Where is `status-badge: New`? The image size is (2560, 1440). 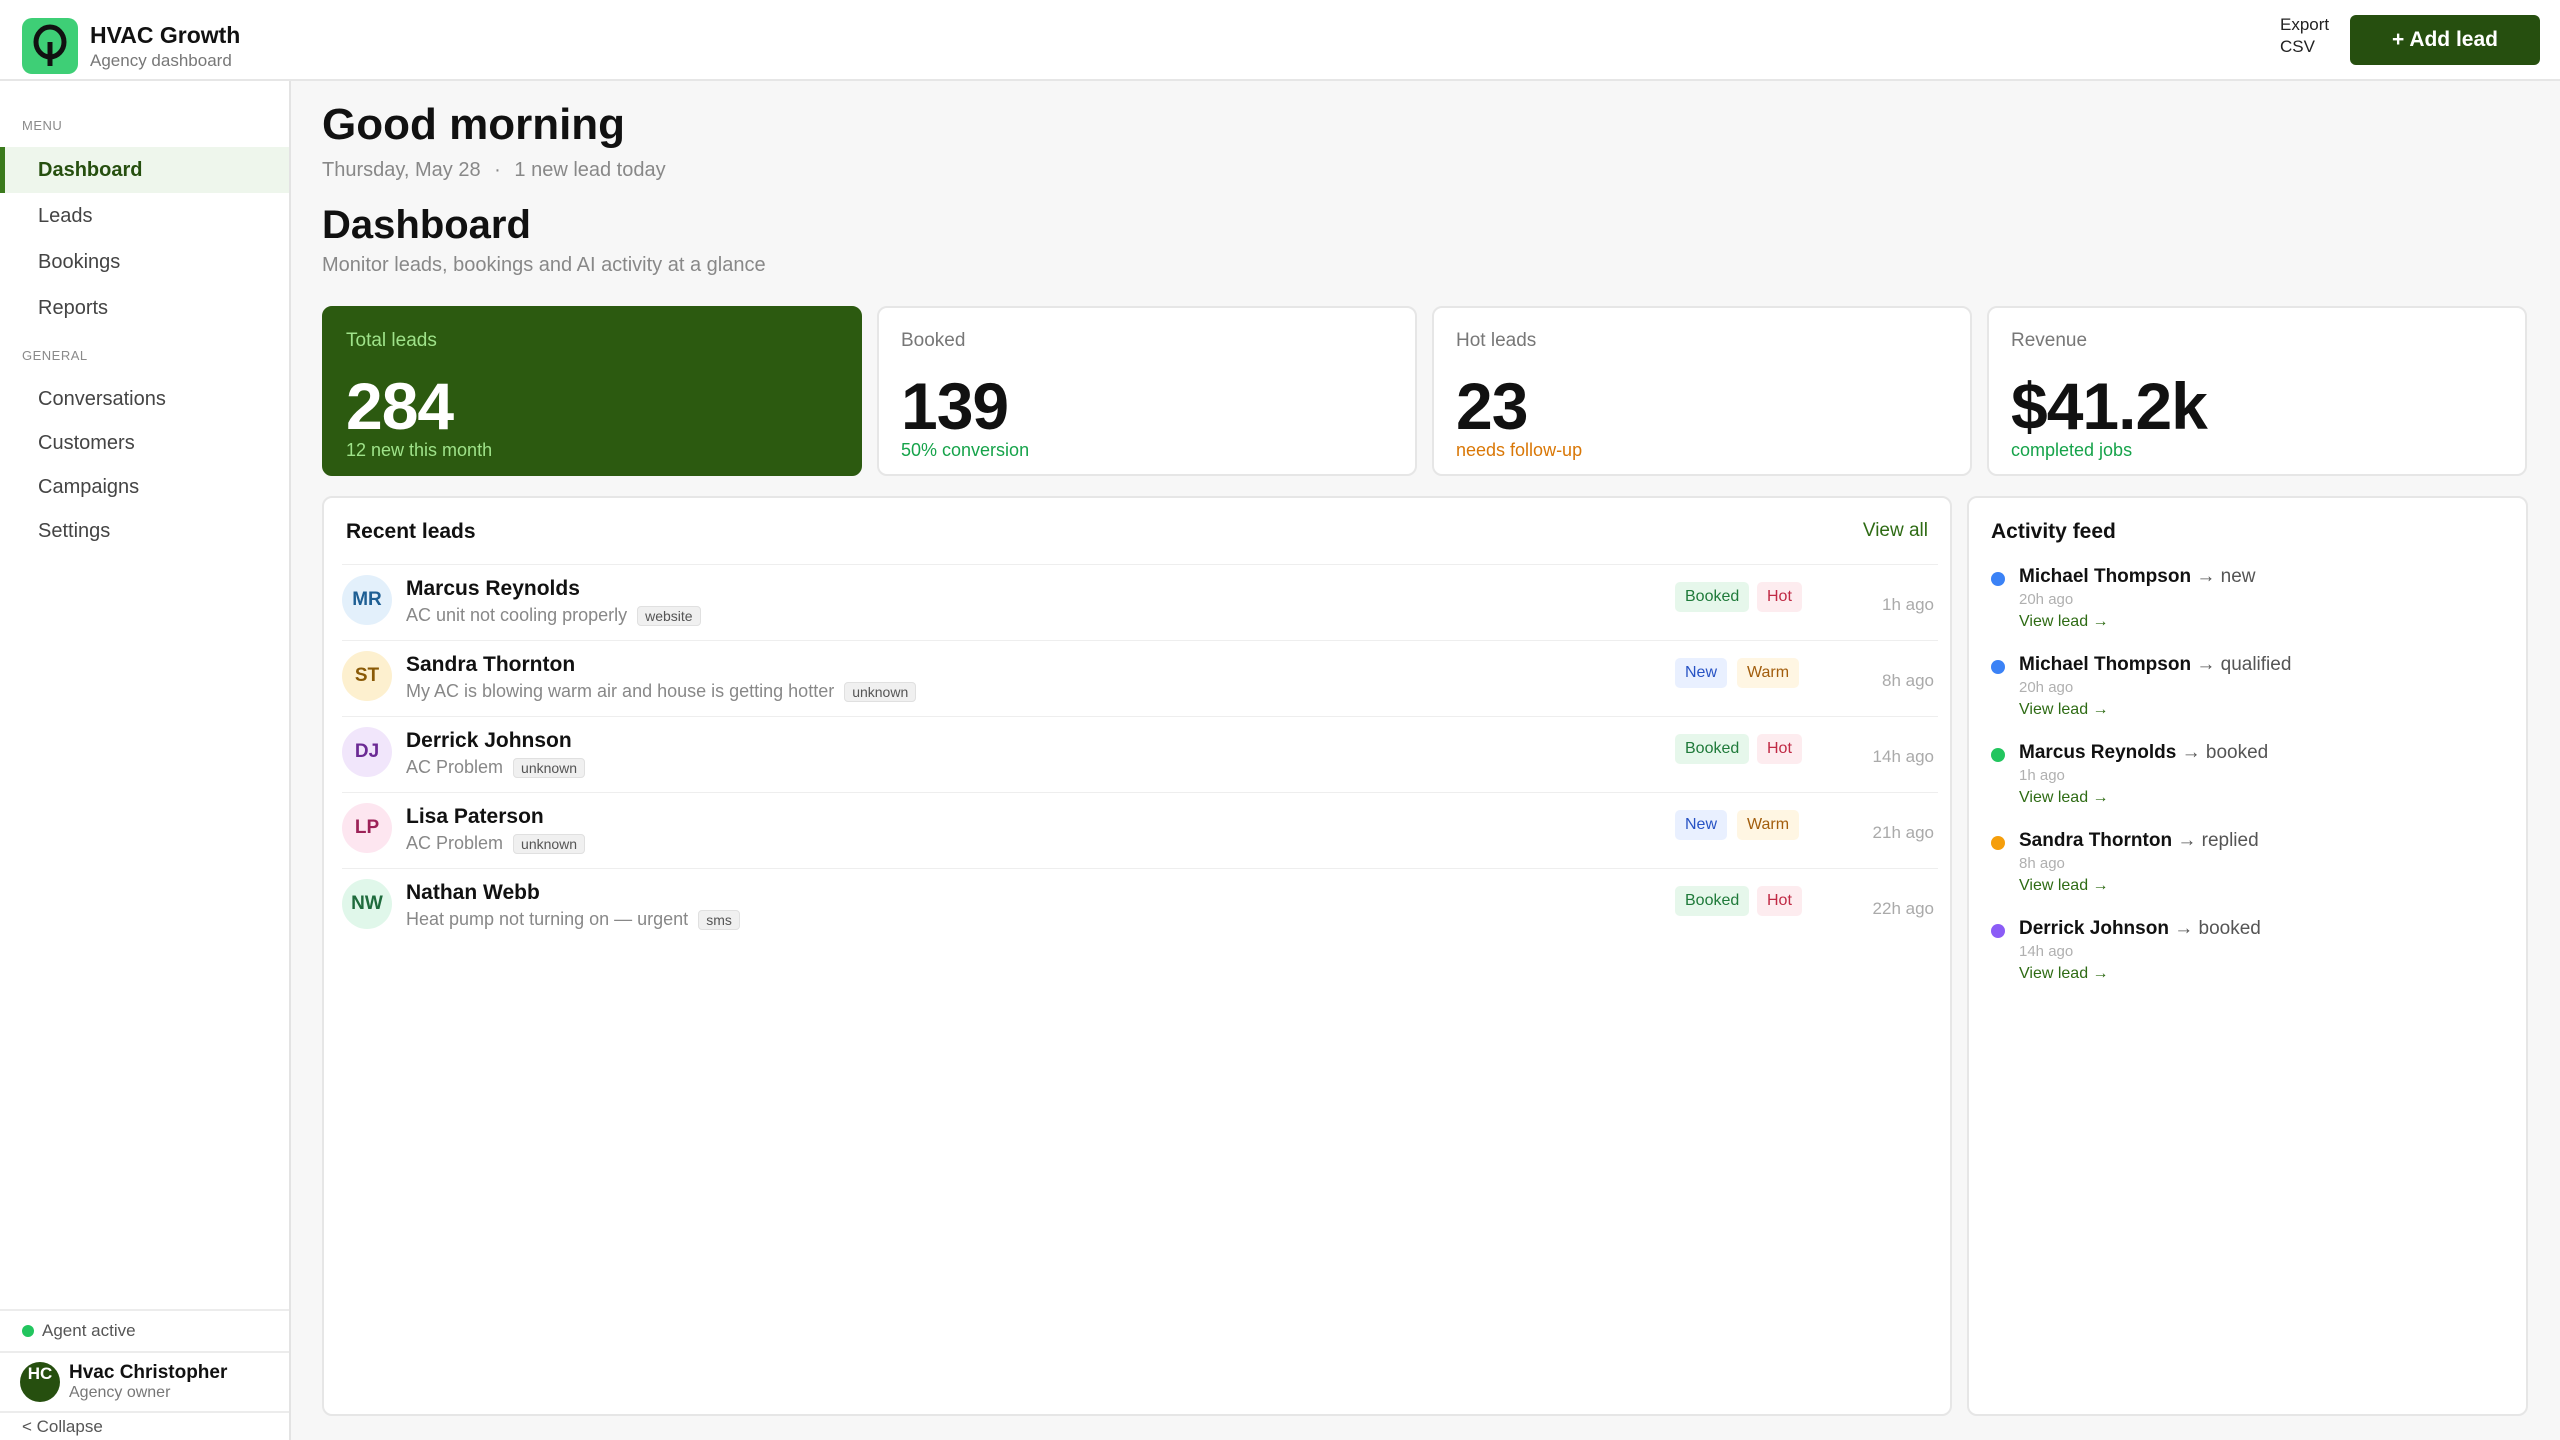 status-badge: New is located at coordinates (1701, 673).